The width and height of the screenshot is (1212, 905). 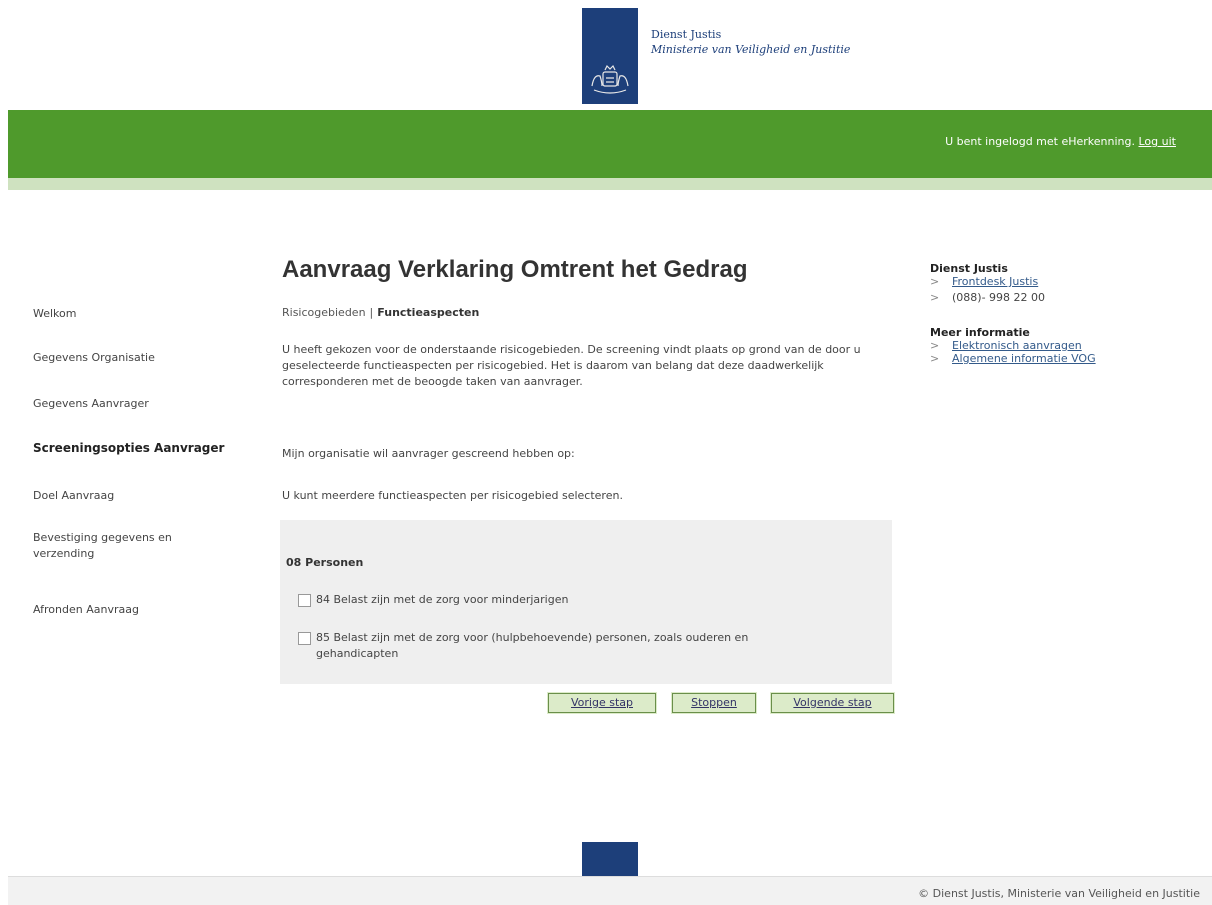 What do you see at coordinates (148, 358) in the screenshot?
I see `sidebar-item-gegevens-organisatie: Gegevens Organisatie` at bounding box center [148, 358].